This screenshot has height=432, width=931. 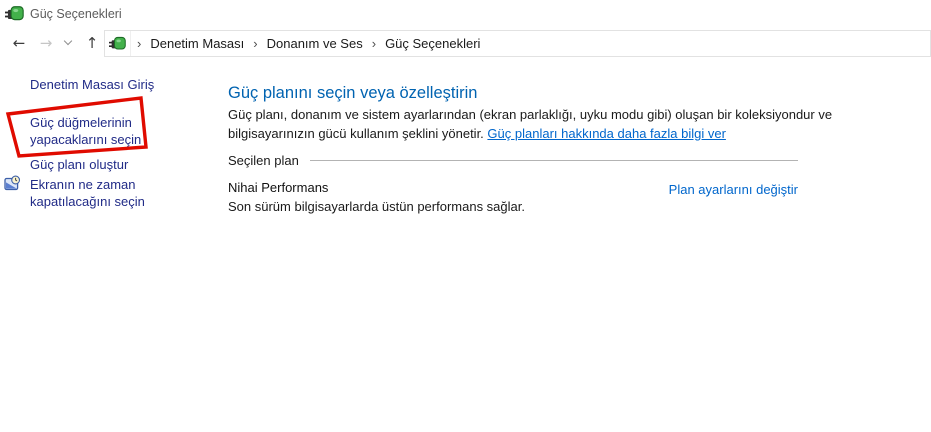 What do you see at coordinates (197, 43) in the screenshot?
I see `breadcrumb-item-denetim-masasi: Denetim Masası` at bounding box center [197, 43].